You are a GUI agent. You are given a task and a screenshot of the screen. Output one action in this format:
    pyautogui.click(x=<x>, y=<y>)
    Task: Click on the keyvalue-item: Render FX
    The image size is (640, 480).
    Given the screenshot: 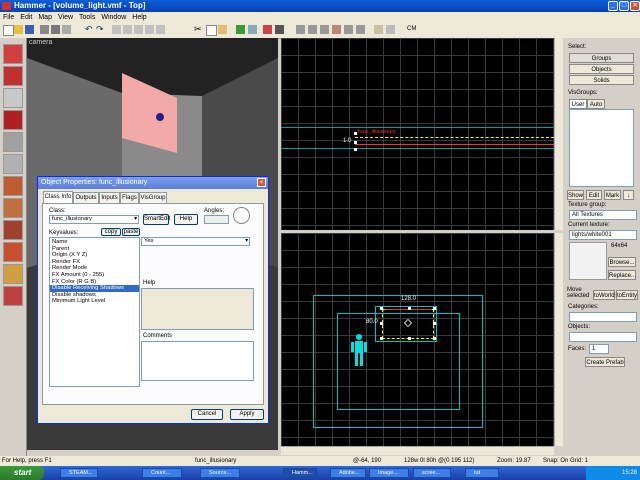 What is the action you would take?
    pyautogui.click(x=94, y=262)
    